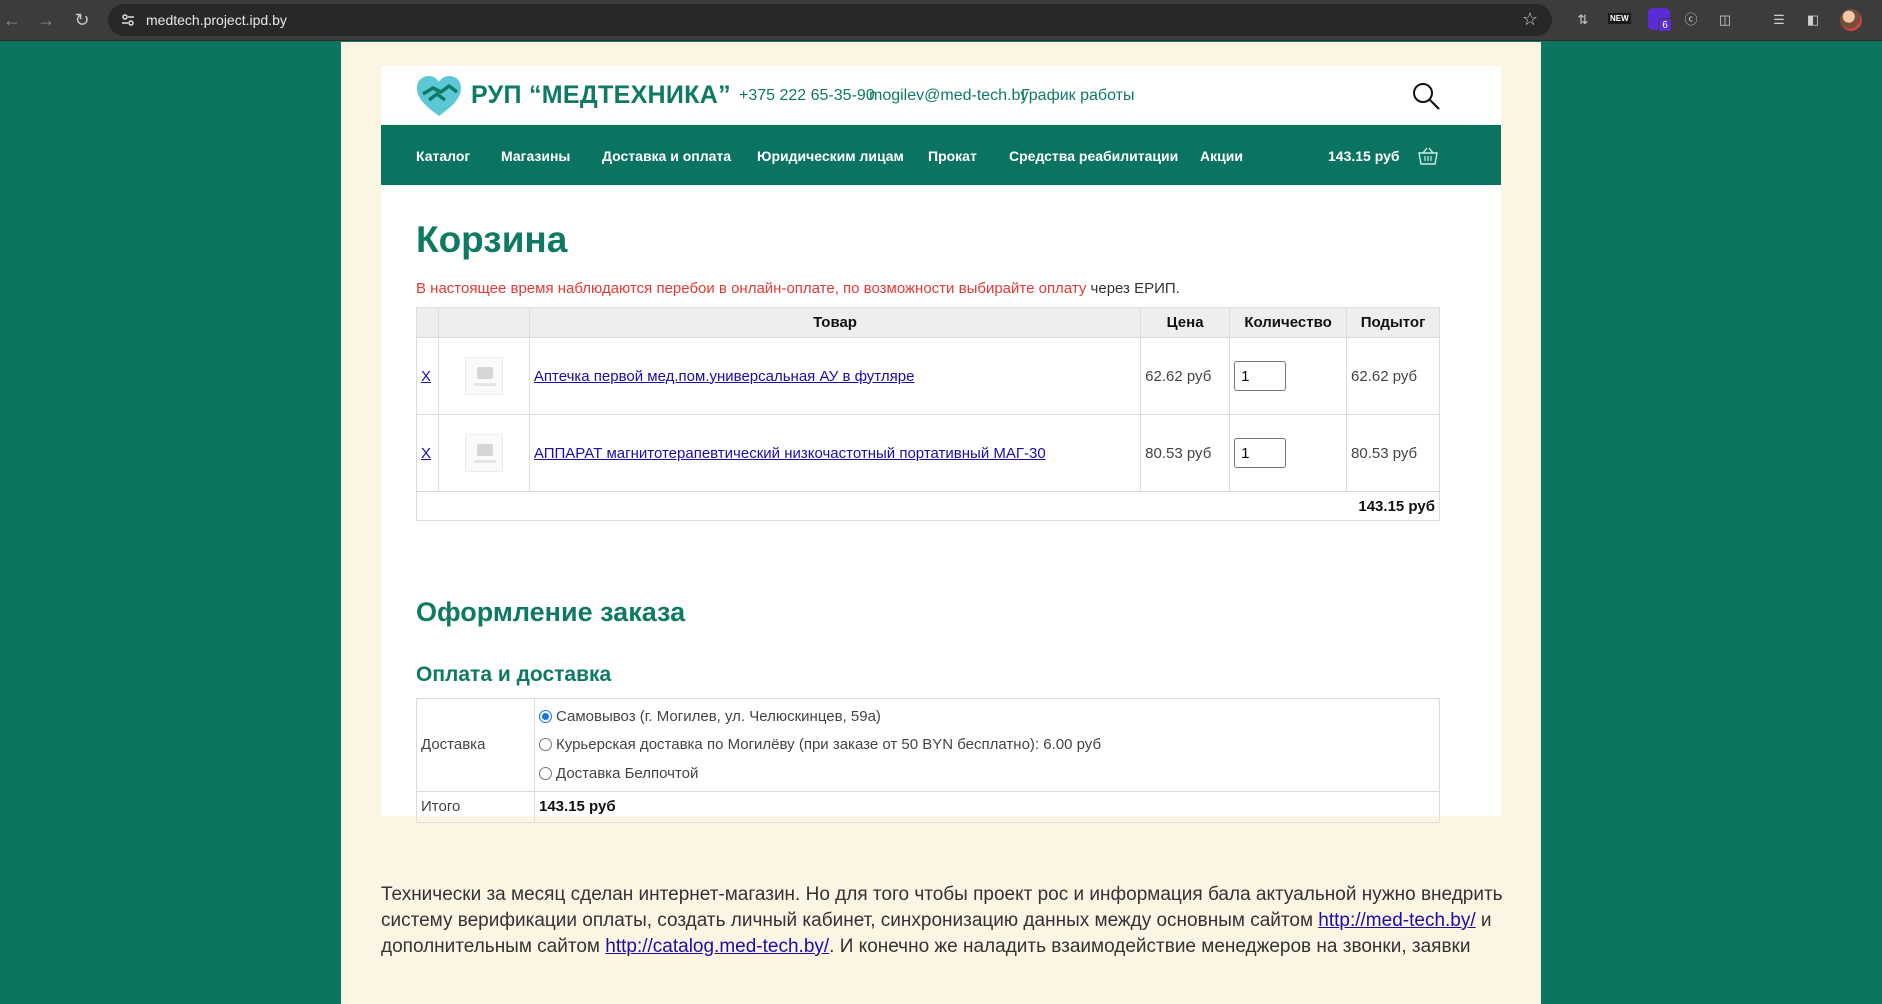 The image size is (1882, 1004). Describe the element at coordinates (514, 674) in the screenshot. I see `payment-delivery-title: Оплата и доставка` at that location.